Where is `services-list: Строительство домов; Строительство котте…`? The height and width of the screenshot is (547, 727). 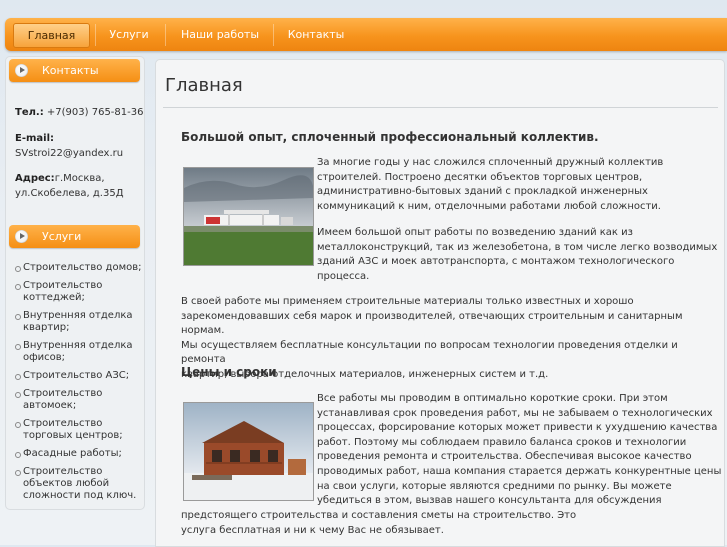 services-list: Строительство домов; Строительство котте… is located at coordinates (78, 382).